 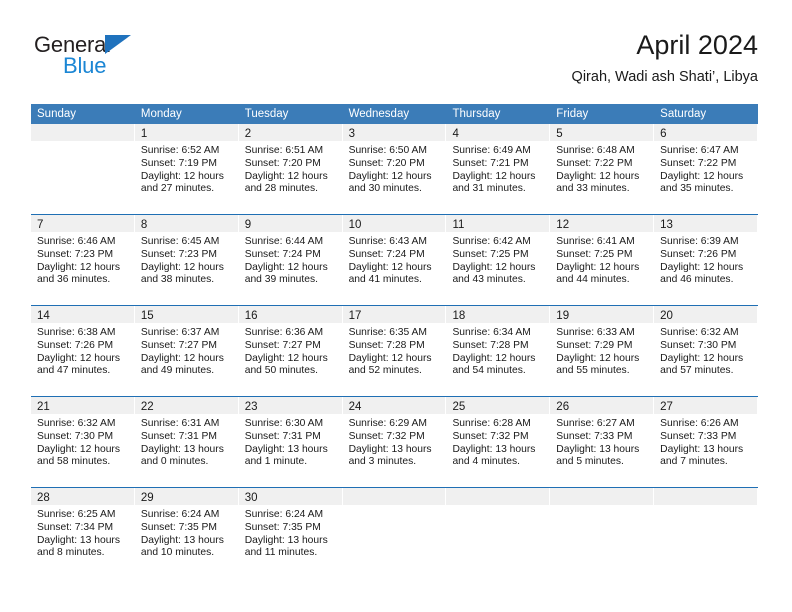 I want to click on day-detail-line: Sunrise: 6:25 AM, so click(x=76, y=514).